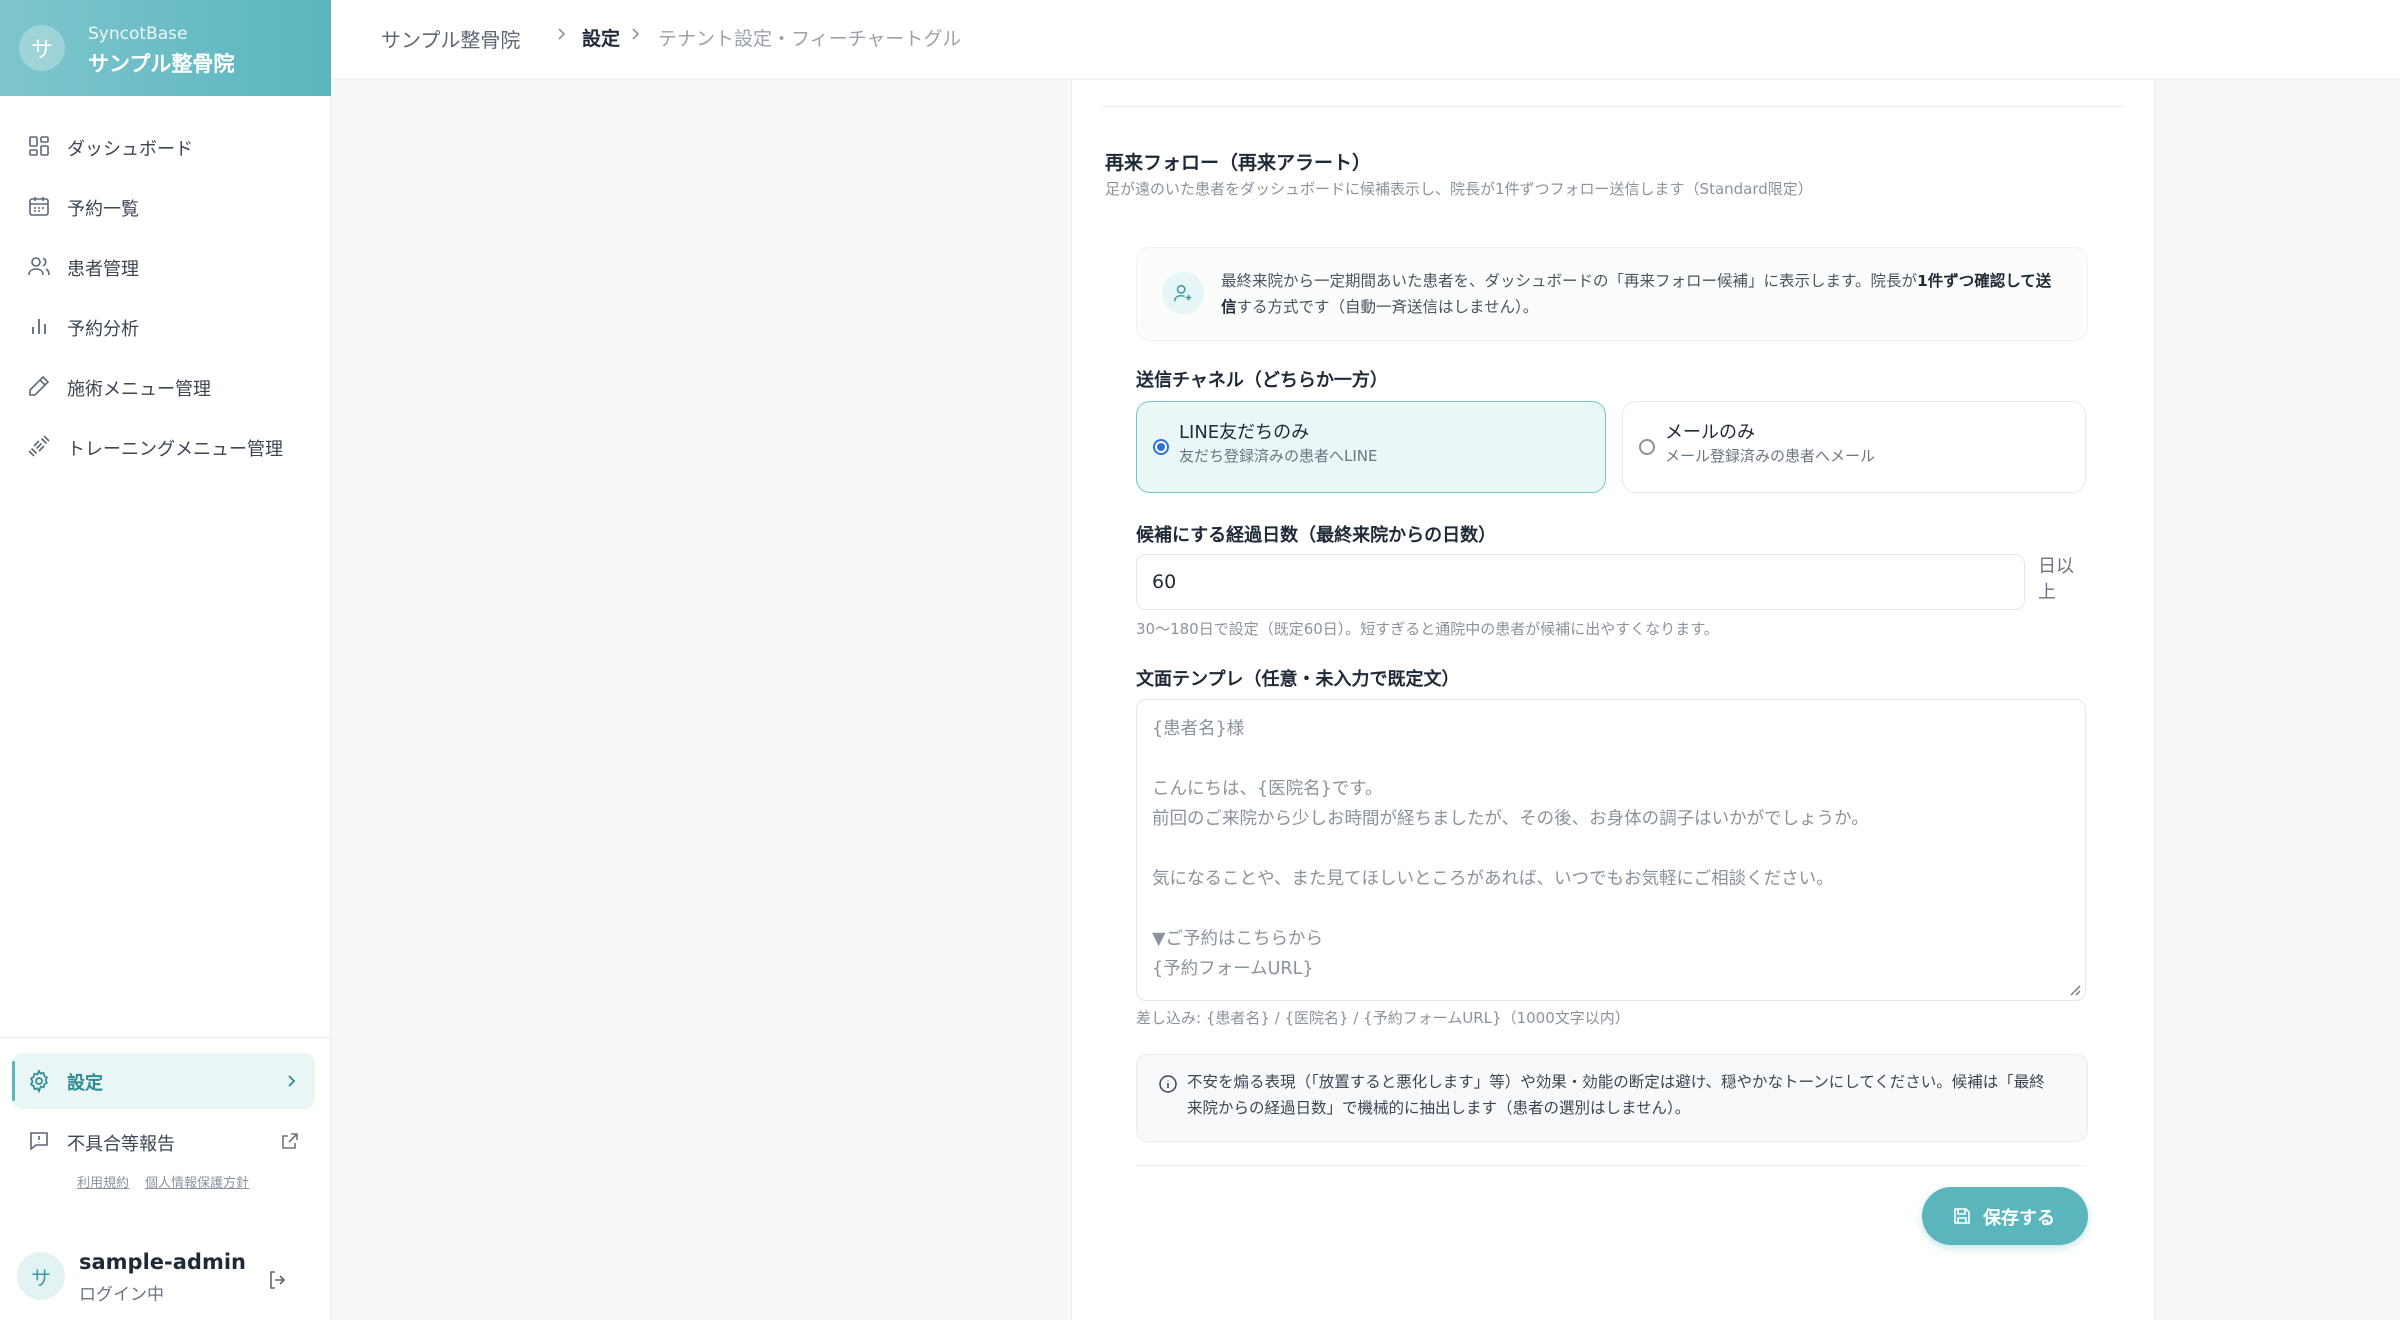  Describe the element at coordinates (1580, 582) in the screenshot. I see `days-input` at that location.